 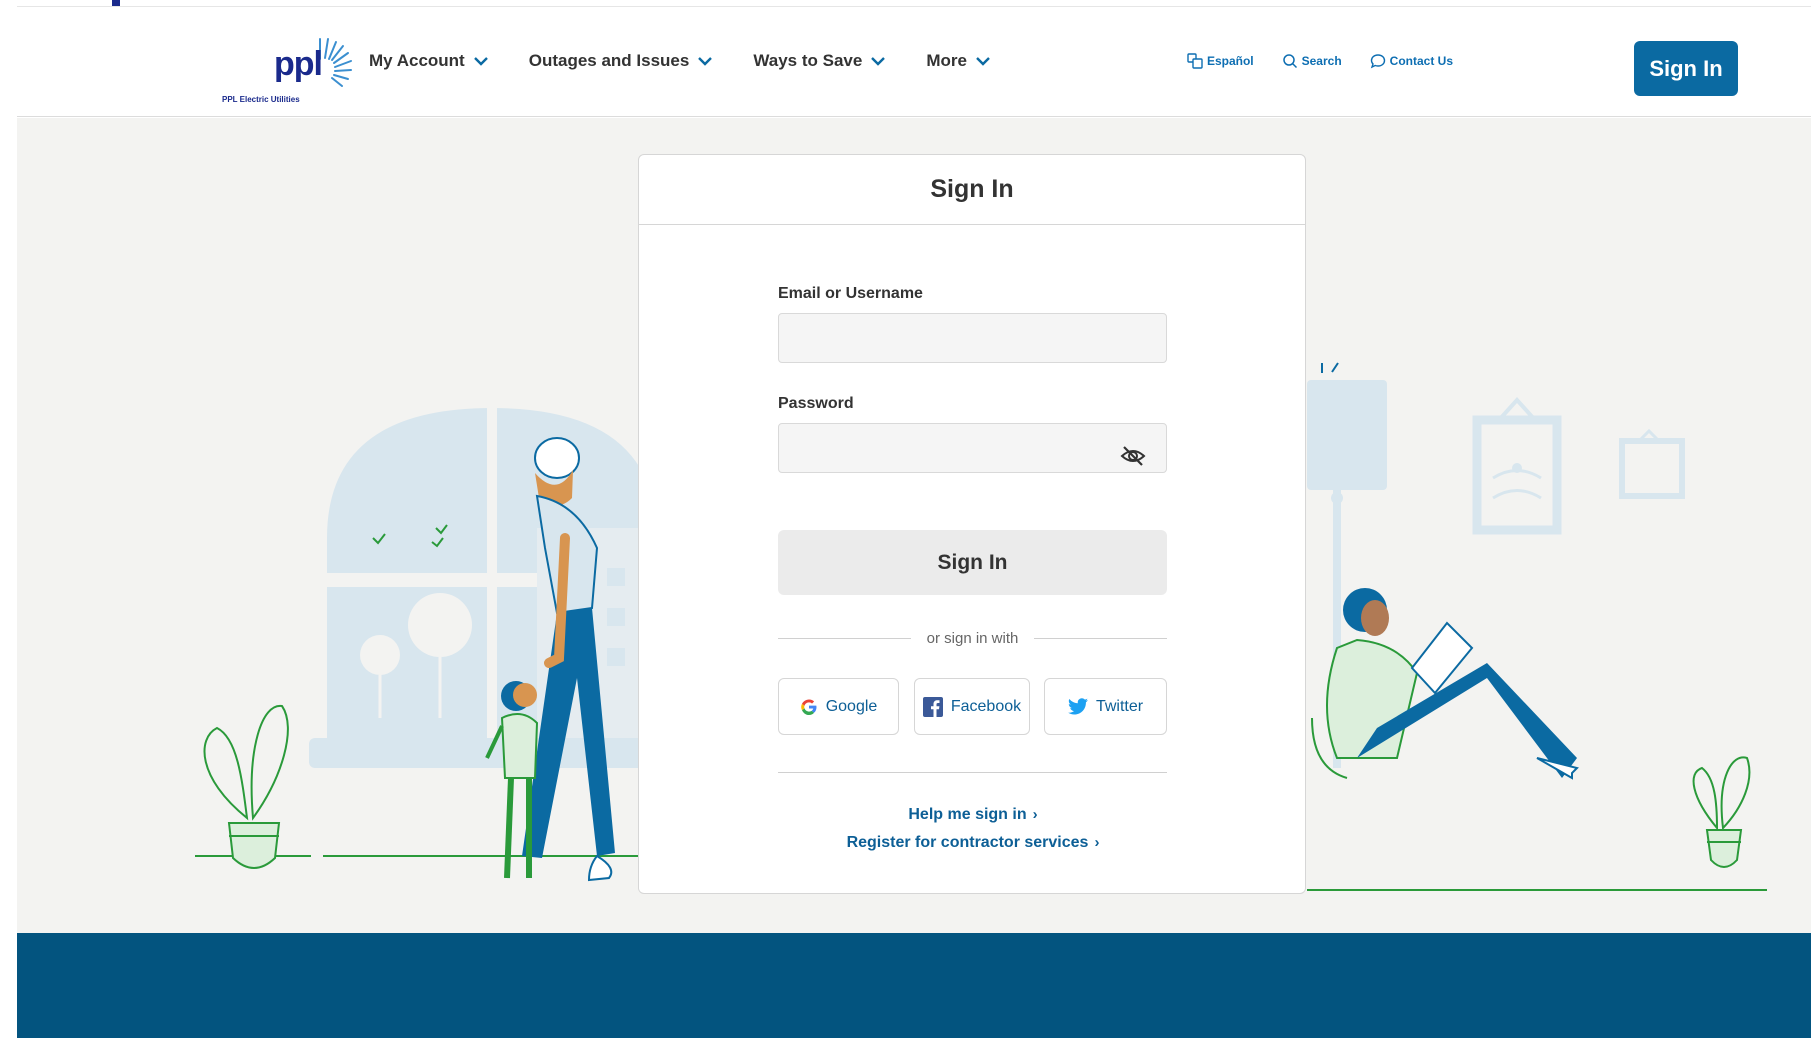 I want to click on sign-in-title: Sign In, so click(x=972, y=190).